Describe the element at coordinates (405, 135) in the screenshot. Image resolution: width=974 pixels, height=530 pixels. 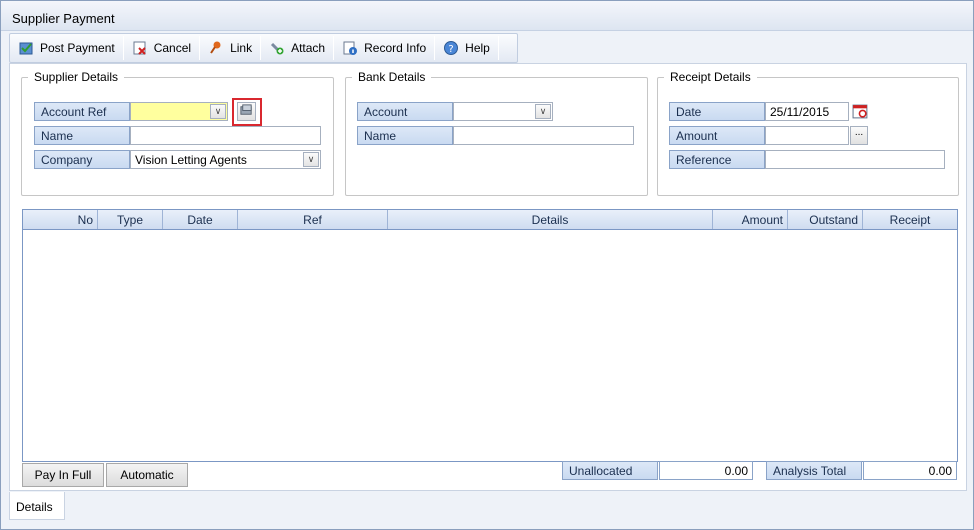
I see `bank-name-label: Name` at that location.